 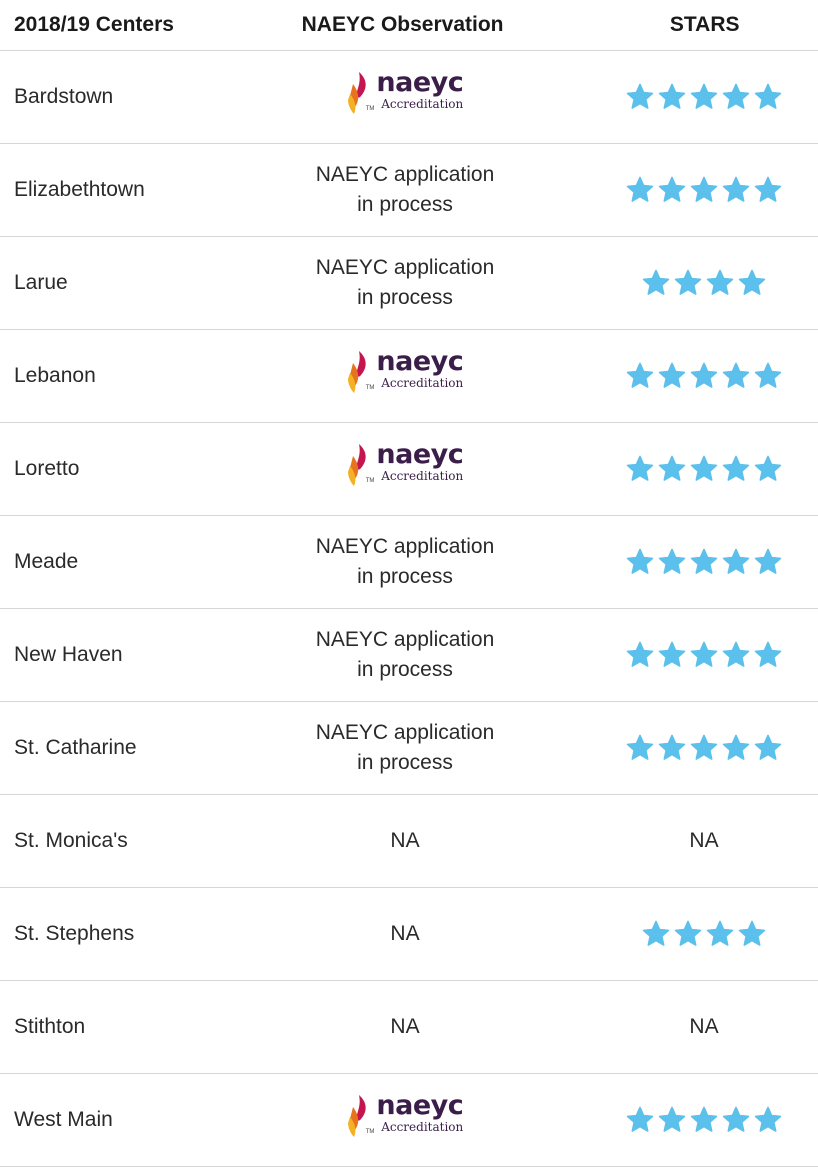 What do you see at coordinates (79, 189) in the screenshot?
I see `center-name: Elizabethtown` at bounding box center [79, 189].